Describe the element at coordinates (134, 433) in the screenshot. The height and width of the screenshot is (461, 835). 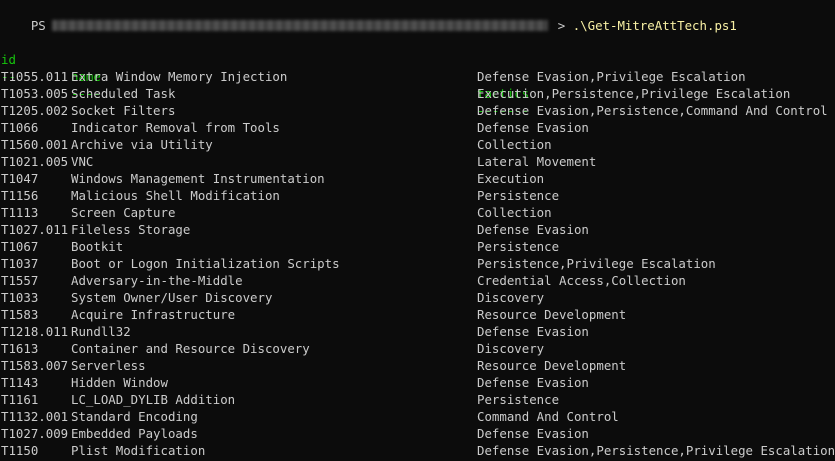
I see `cell-name: Embedded Payloads` at that location.